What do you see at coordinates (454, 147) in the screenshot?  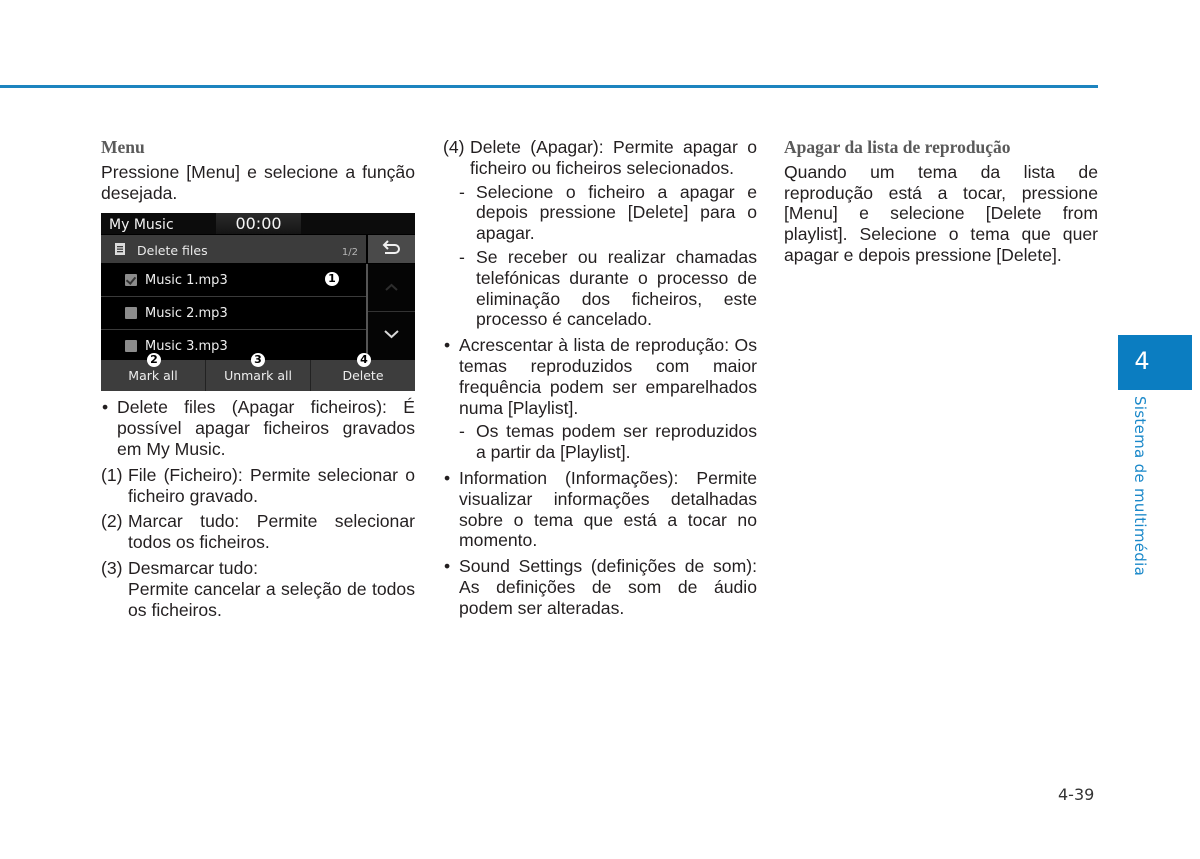 I see `item-marker: (4)` at bounding box center [454, 147].